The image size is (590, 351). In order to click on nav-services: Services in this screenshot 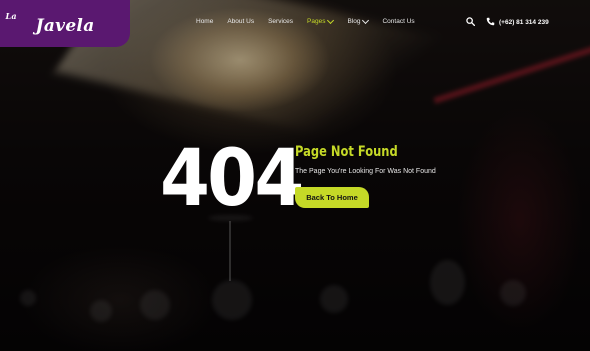, I will do `click(280, 21)`.